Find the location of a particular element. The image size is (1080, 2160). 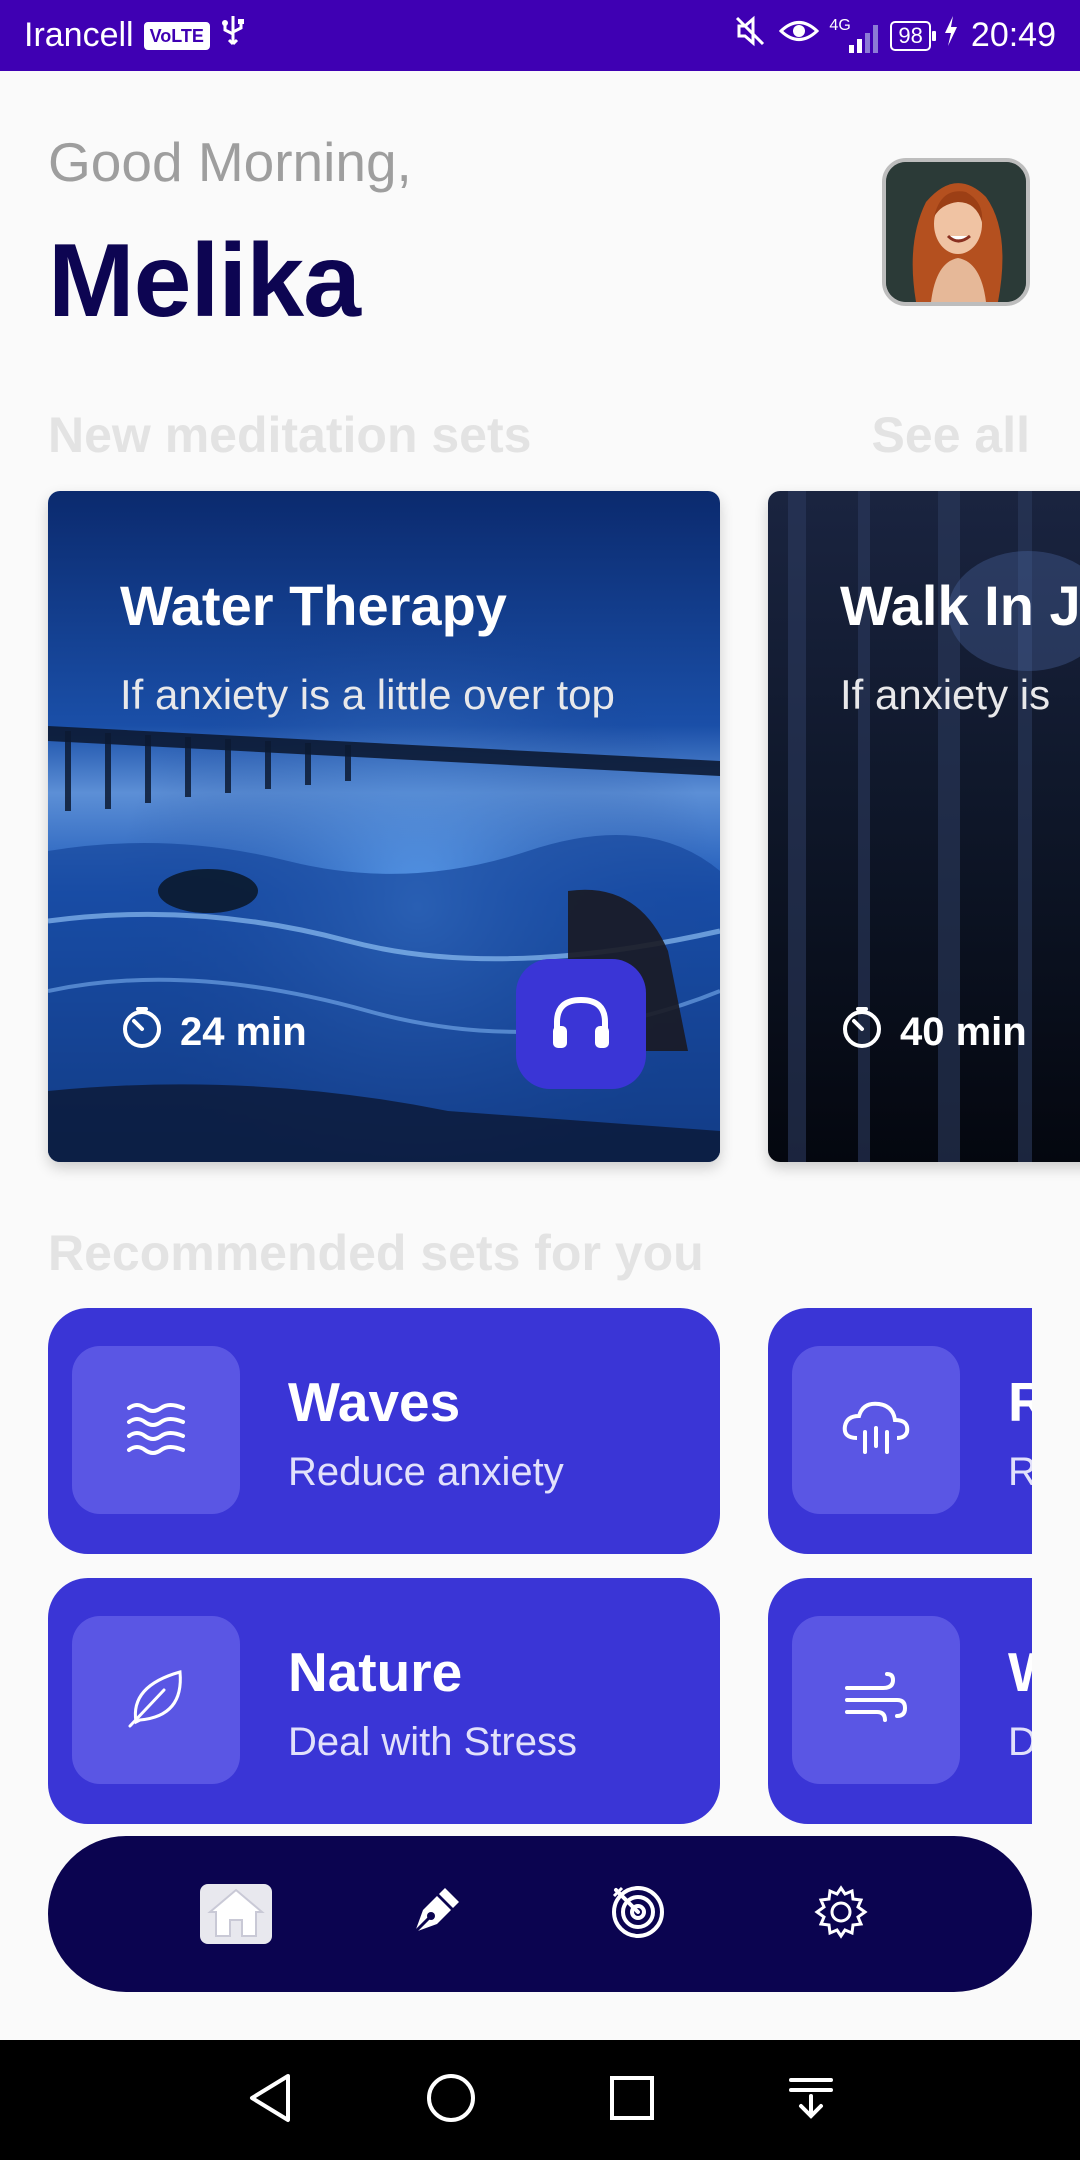

recommended-card: Waves Reduce anxiety is located at coordinates (384, 1431).